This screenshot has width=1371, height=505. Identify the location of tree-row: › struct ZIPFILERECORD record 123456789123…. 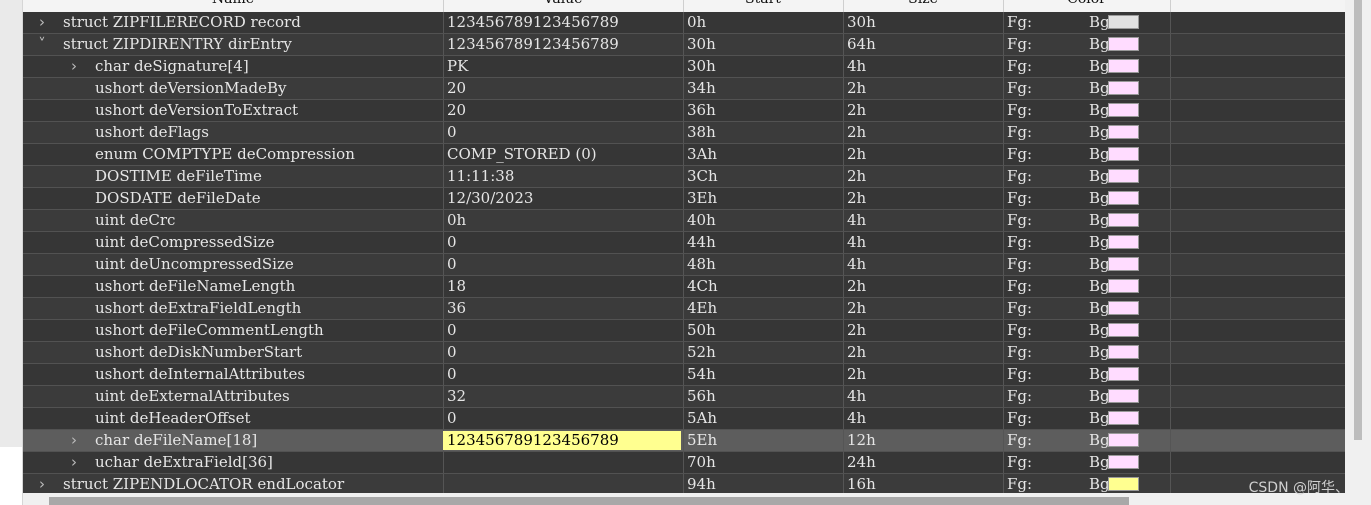
(684, 23).